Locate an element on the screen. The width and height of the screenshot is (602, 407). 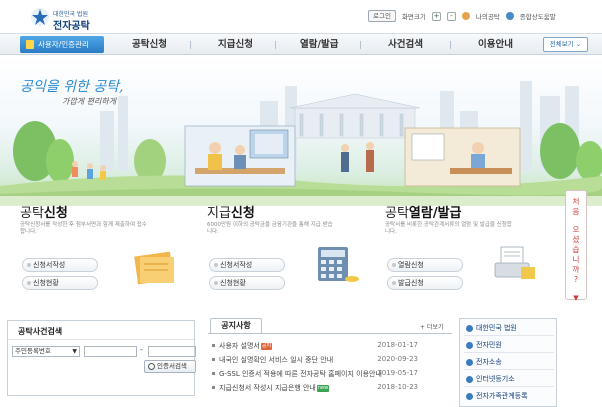
zoom-out-button: - is located at coordinates (451, 16).